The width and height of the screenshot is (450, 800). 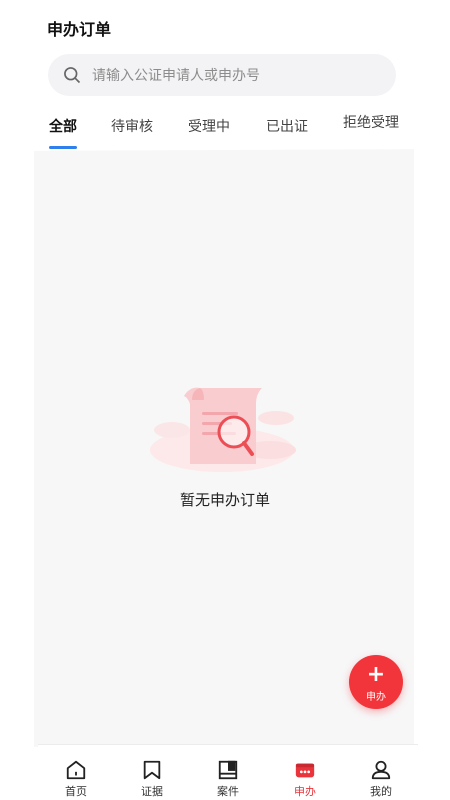 What do you see at coordinates (233, 132) in the screenshot?
I see `filter-tabs: 全部 待审核 受理中 已出证 拒绝受理` at bounding box center [233, 132].